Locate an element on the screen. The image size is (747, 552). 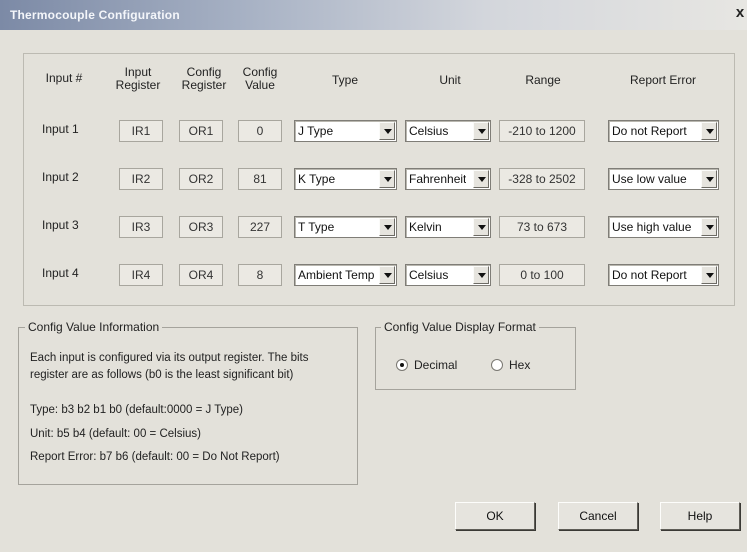
input-4-unit-select: Celsius is located at coordinates (448, 275).